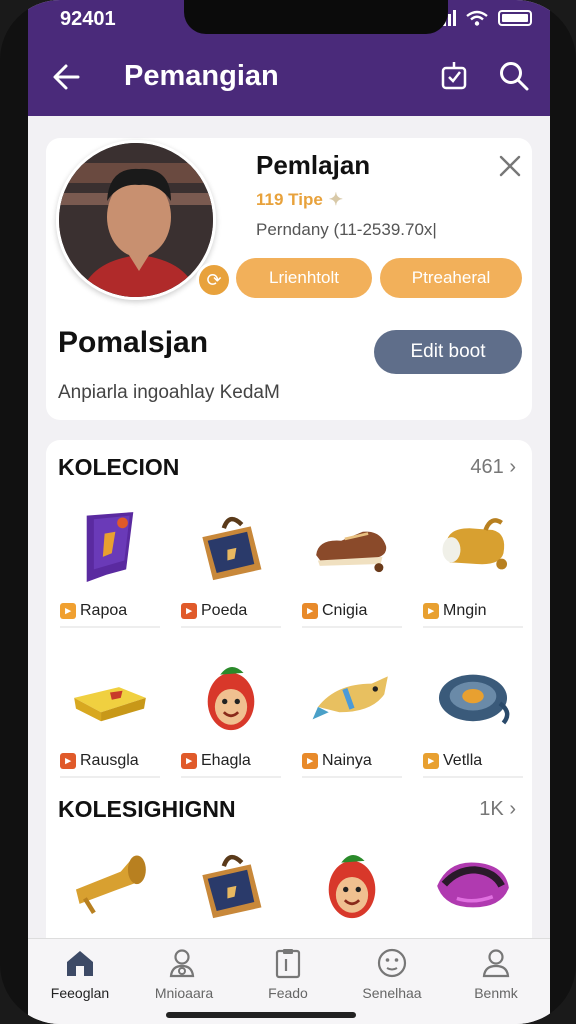  I want to click on fish-icon, so click(352, 697).